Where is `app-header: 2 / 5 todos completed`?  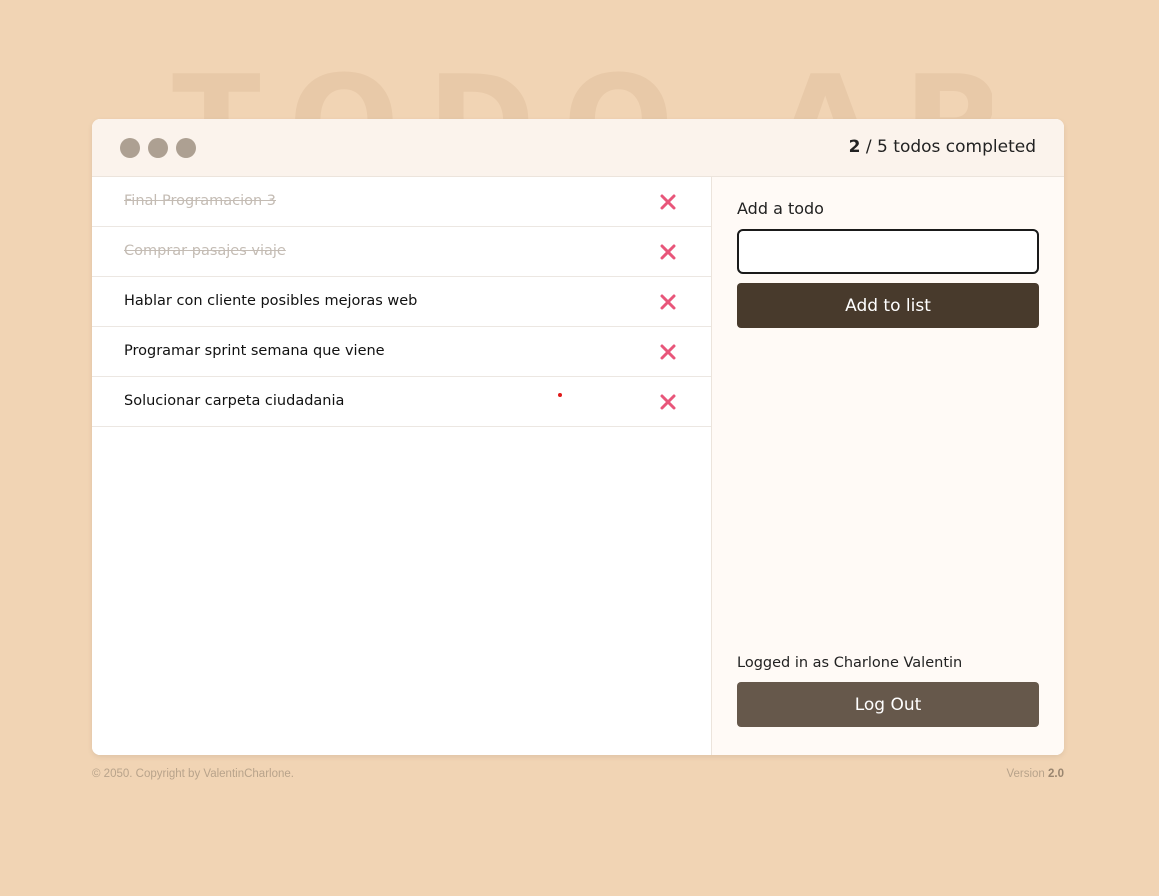 app-header: 2 / 5 todos completed is located at coordinates (578, 148).